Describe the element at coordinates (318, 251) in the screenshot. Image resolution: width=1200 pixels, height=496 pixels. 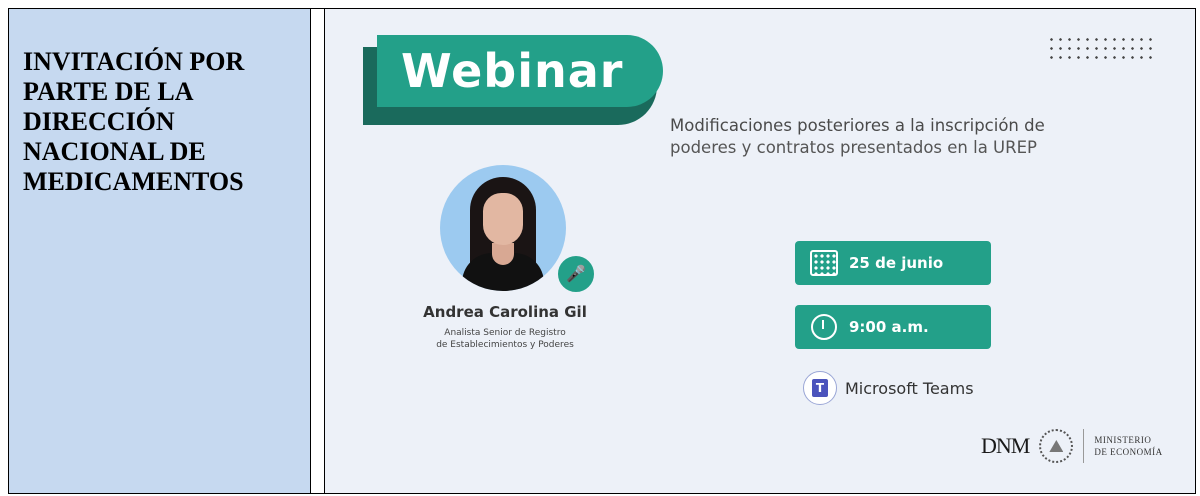
I see `column-divider` at that location.